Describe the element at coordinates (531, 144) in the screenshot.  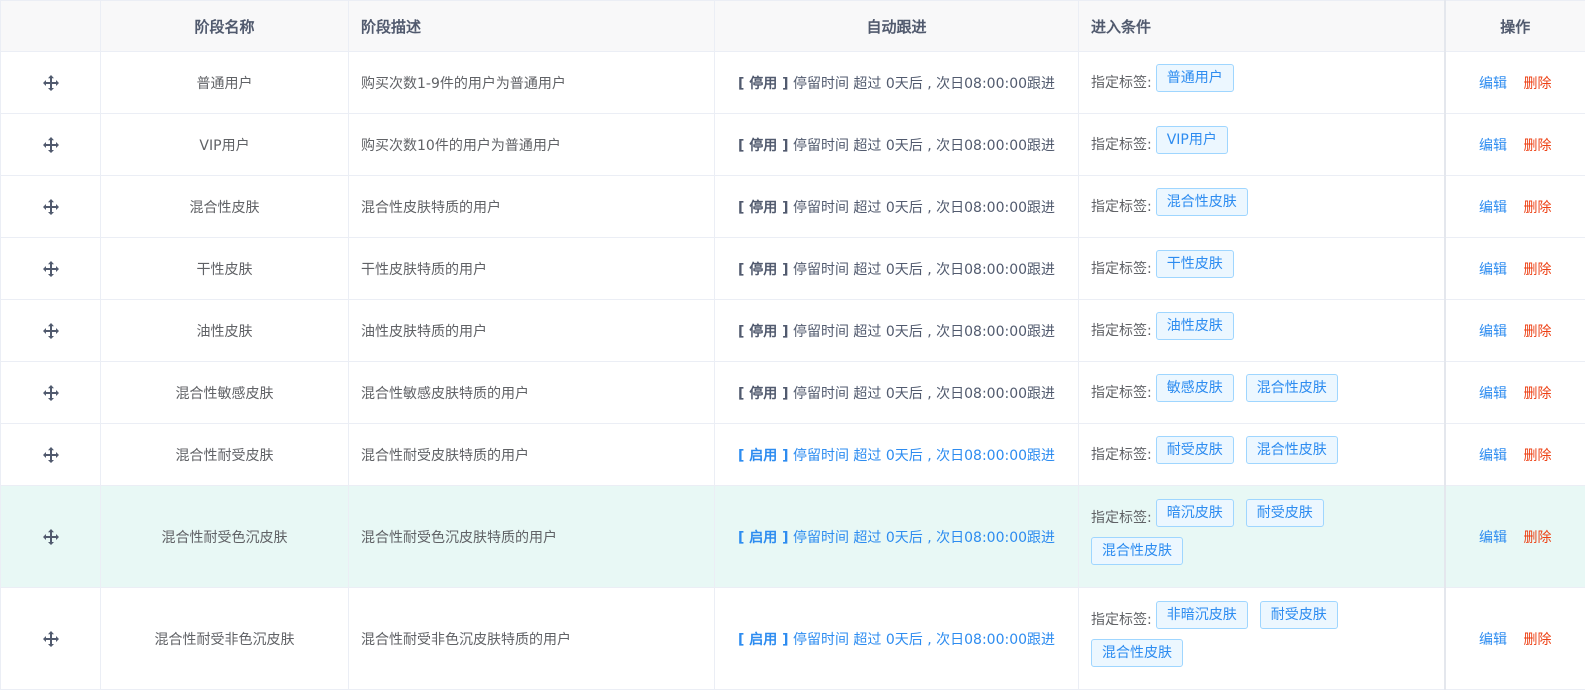
I see `stage-desc: 购买次数10件的用户为普通用户` at that location.